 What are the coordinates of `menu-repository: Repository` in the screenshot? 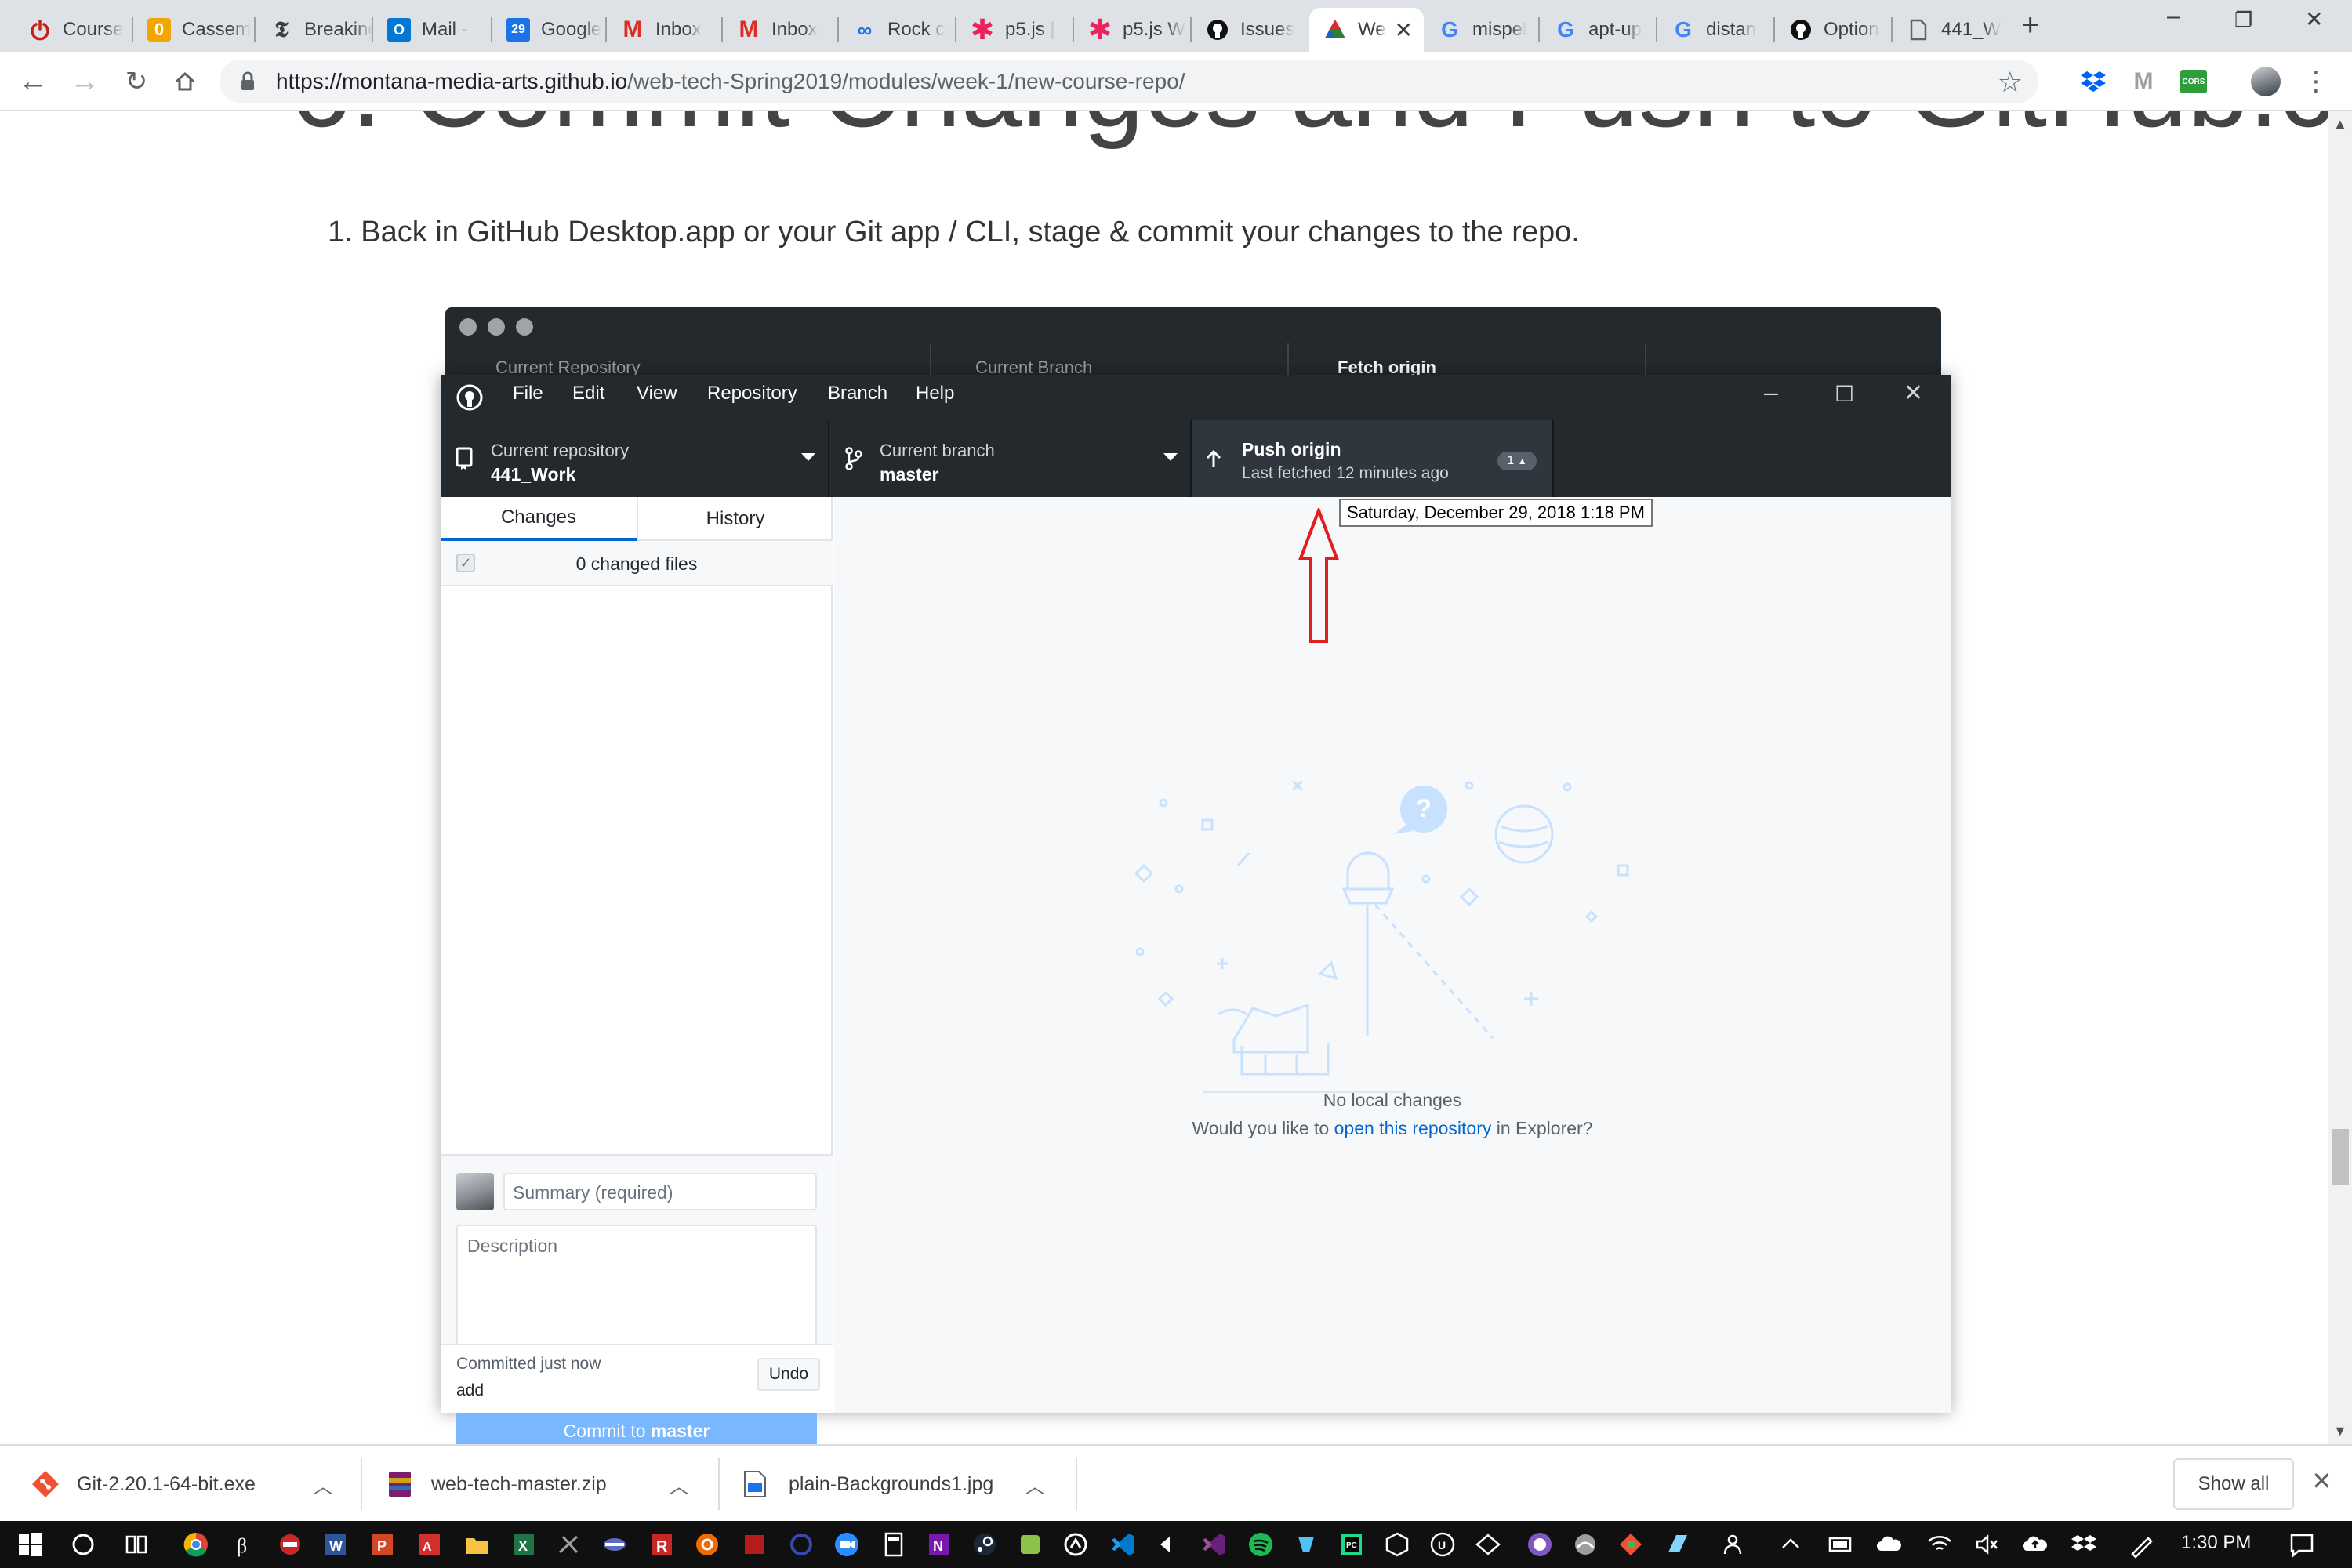 It's located at (752, 394).